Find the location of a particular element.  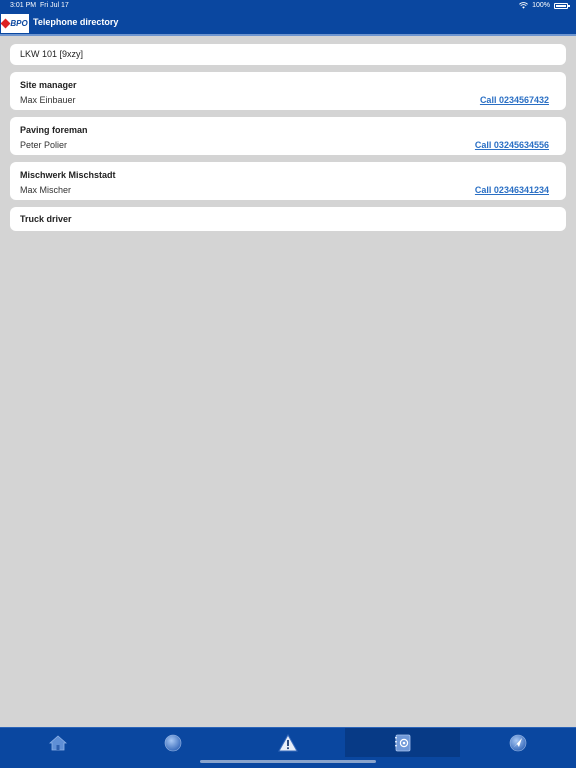

contact-name: Peter Polier is located at coordinates (44, 145).